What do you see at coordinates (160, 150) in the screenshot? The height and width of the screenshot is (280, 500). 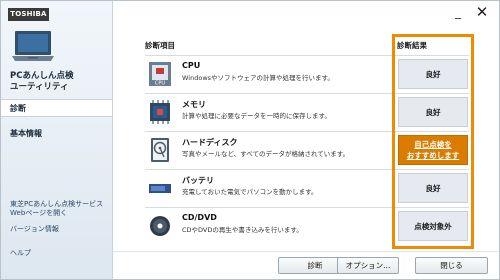 I see `hard-disk-icon` at bounding box center [160, 150].